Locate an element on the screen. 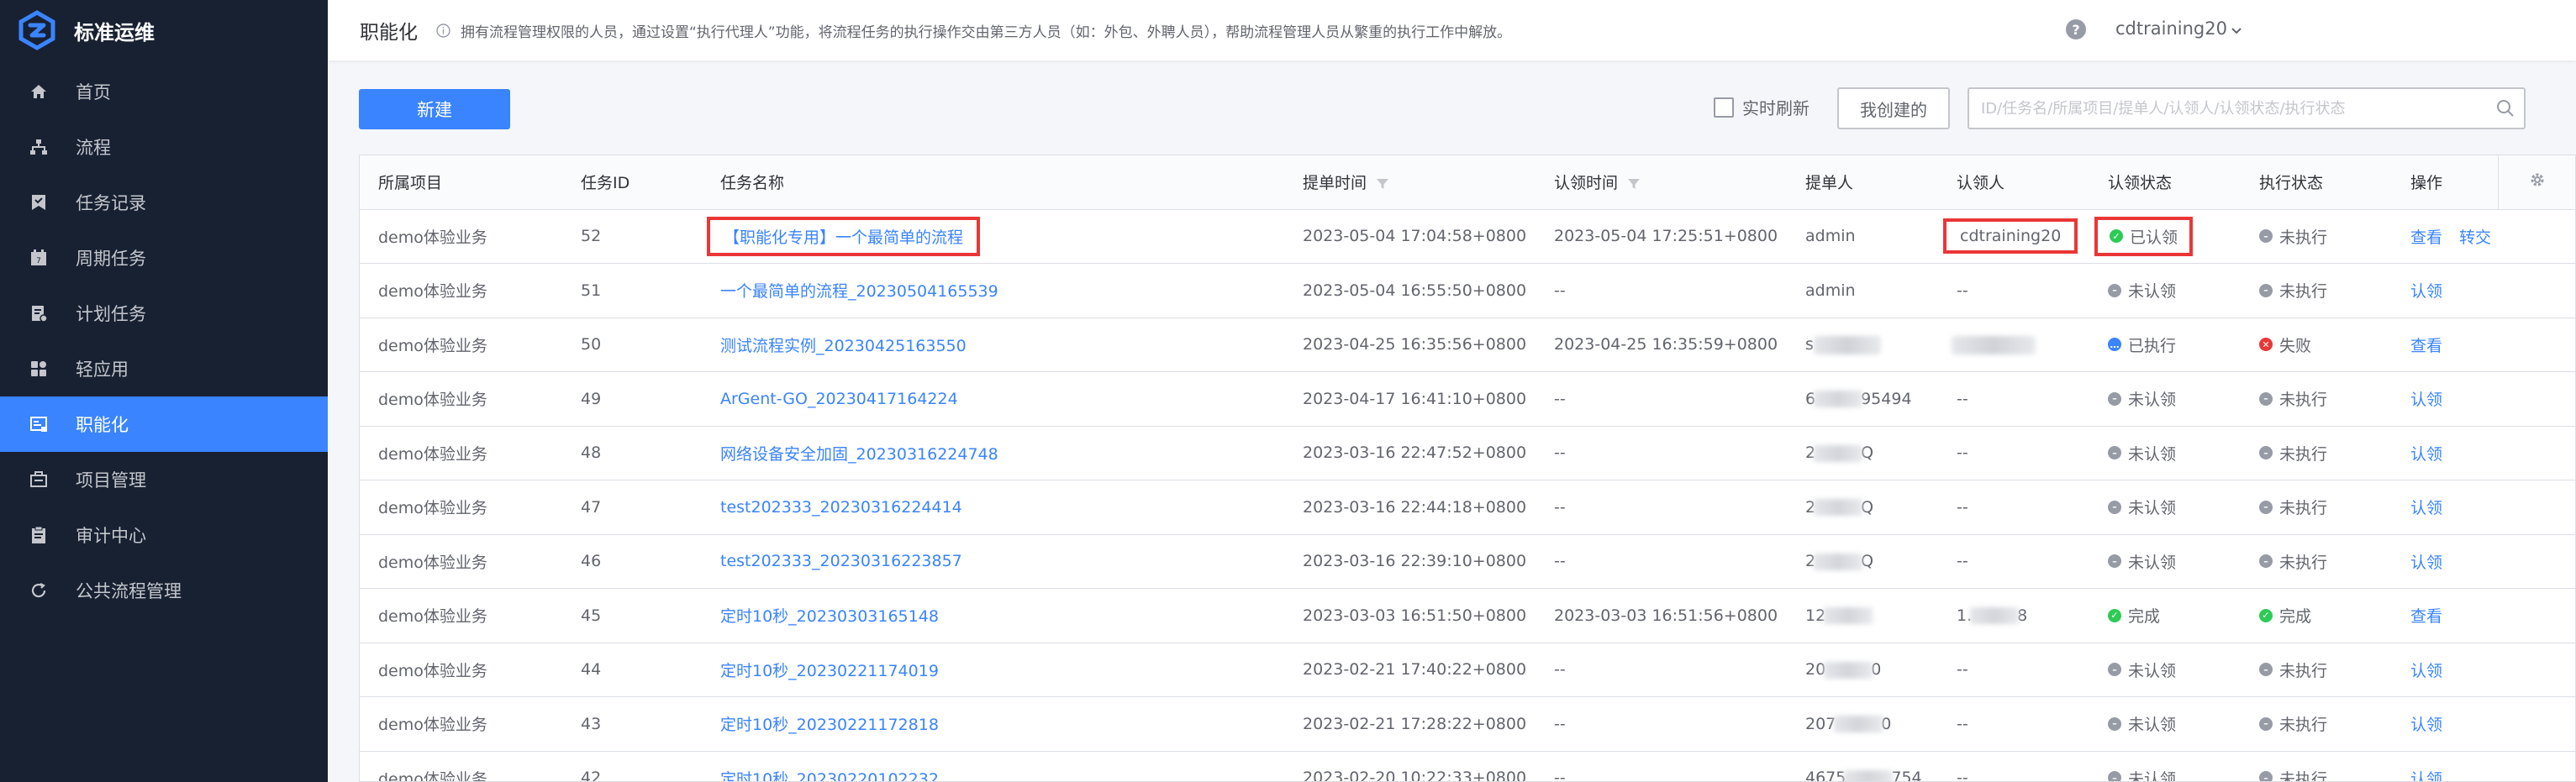 Image resolution: width=2576 pixels, height=782 pixels. task-name-link: 【职能化专用】一个最简单的流程 is located at coordinates (843, 237).